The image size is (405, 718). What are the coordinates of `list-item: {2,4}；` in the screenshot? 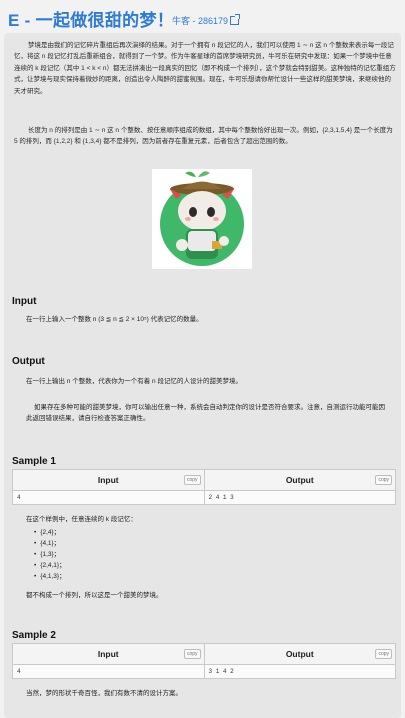 It's located at (50, 532).